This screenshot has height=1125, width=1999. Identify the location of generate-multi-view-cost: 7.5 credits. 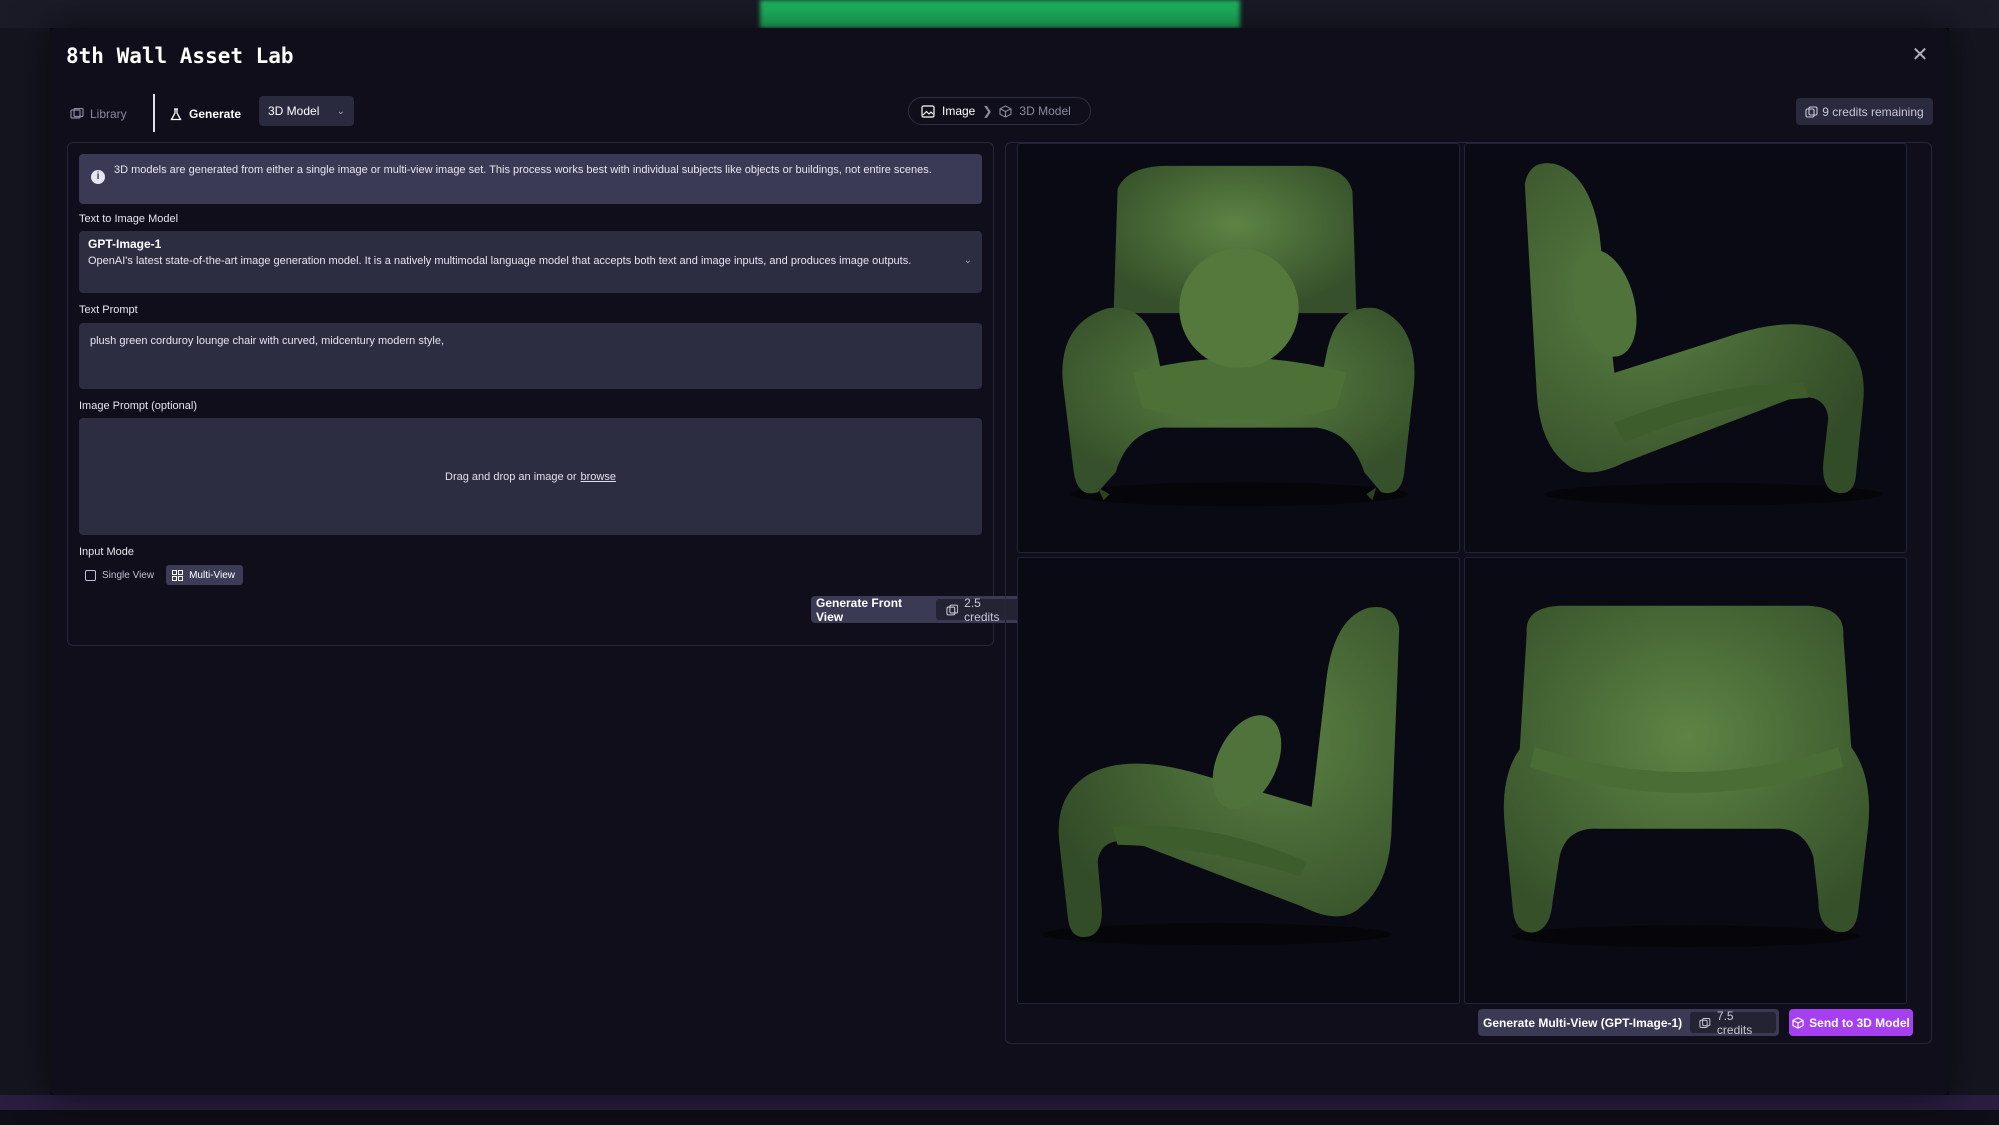
(1733, 1023).